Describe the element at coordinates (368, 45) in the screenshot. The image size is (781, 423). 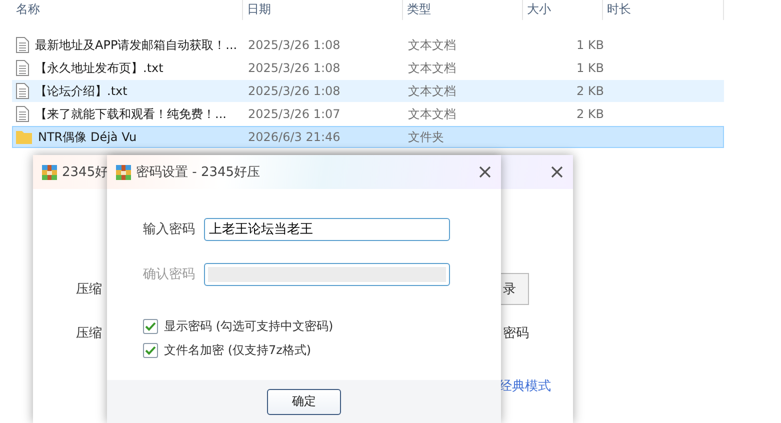
I see `file-row: 最新地址及APP请发邮箱自动获取！... 2025/3/26 1:08 文本文档 1 KB` at that location.